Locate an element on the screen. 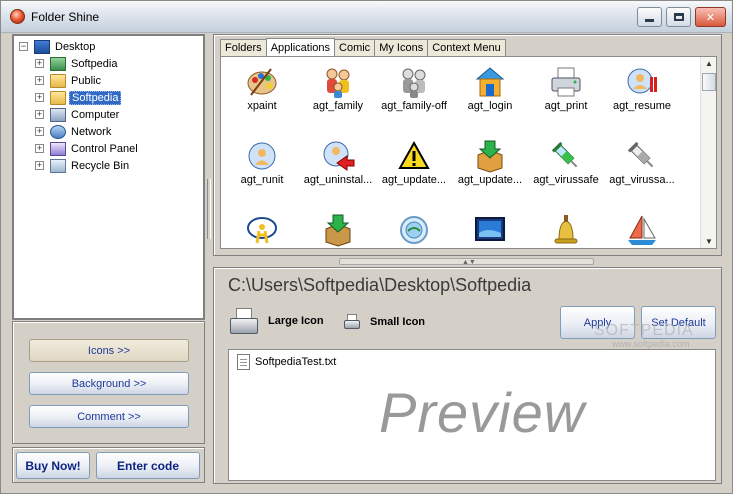  tree-item-network: + Network is located at coordinates (74, 131).